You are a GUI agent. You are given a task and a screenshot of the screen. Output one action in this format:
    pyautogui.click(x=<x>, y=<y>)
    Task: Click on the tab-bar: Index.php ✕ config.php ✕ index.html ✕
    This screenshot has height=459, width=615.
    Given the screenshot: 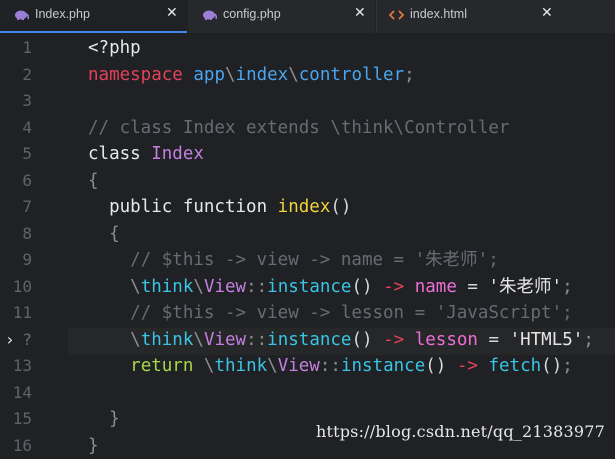 What is the action you would take?
    pyautogui.click(x=307, y=16)
    